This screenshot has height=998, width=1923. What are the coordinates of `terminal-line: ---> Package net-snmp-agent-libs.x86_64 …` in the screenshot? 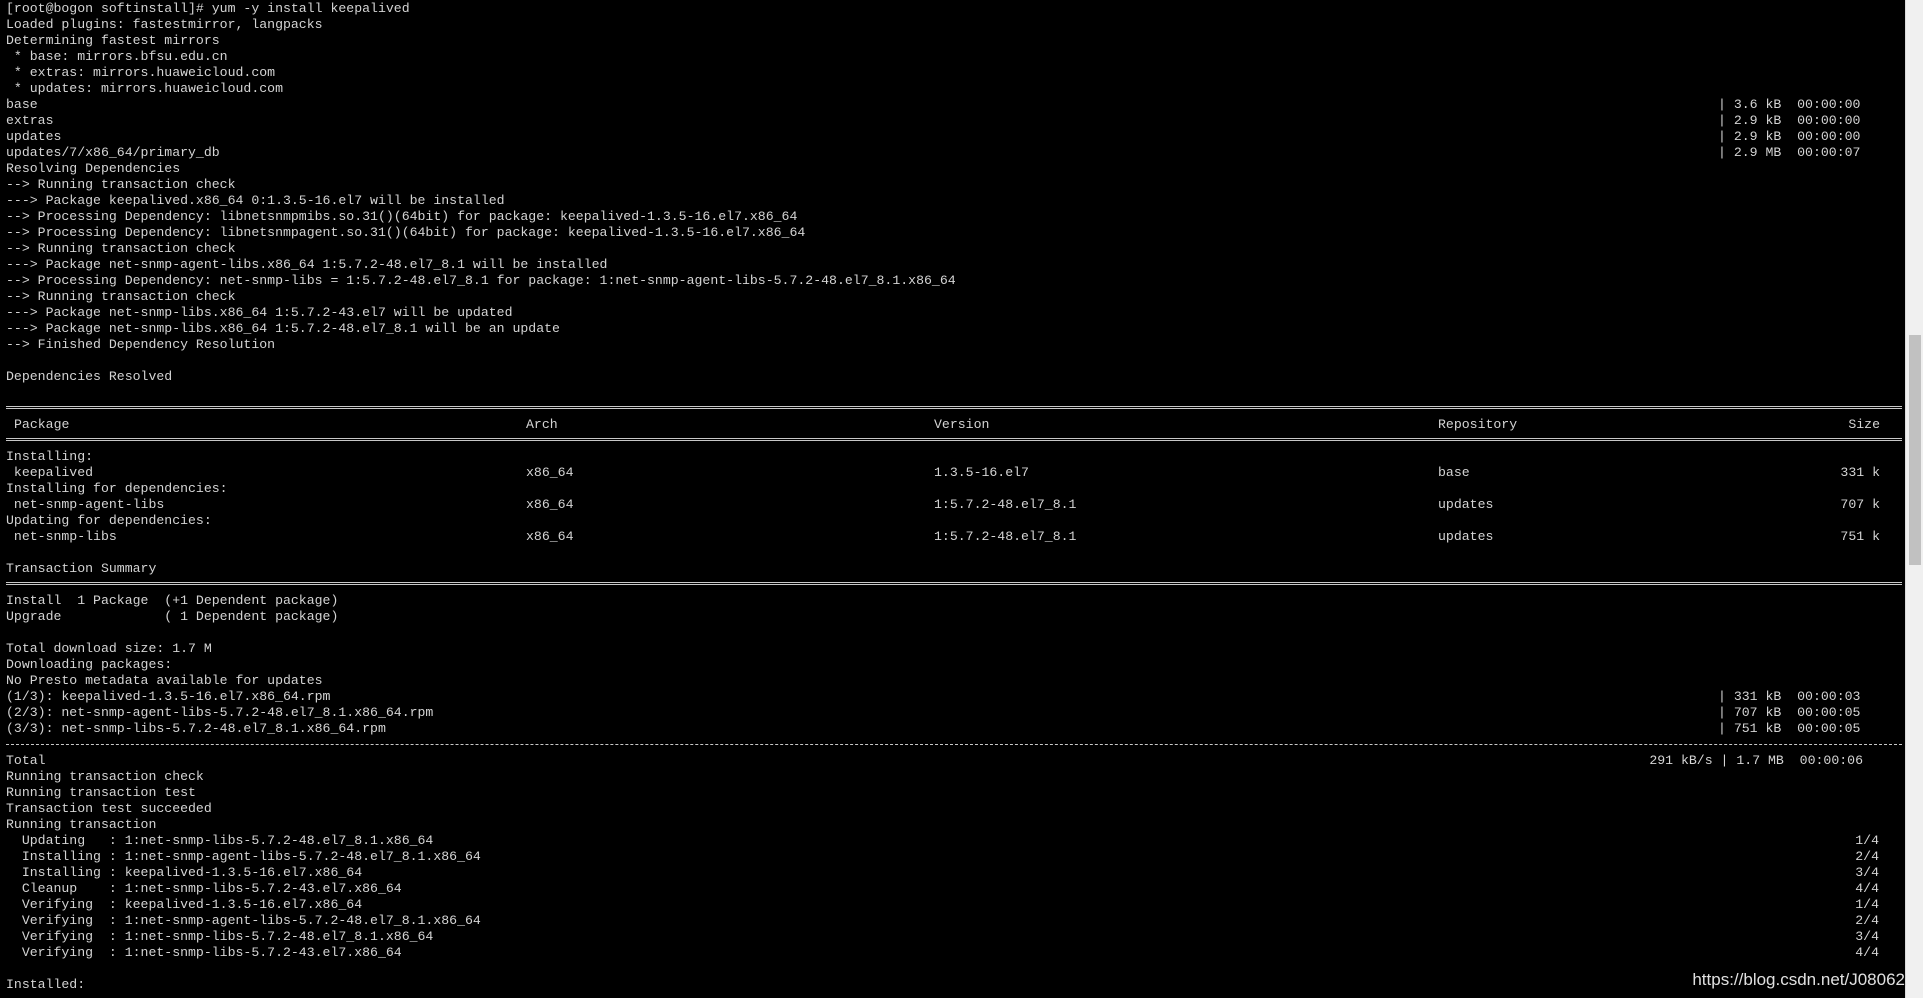 It's located at (307, 264).